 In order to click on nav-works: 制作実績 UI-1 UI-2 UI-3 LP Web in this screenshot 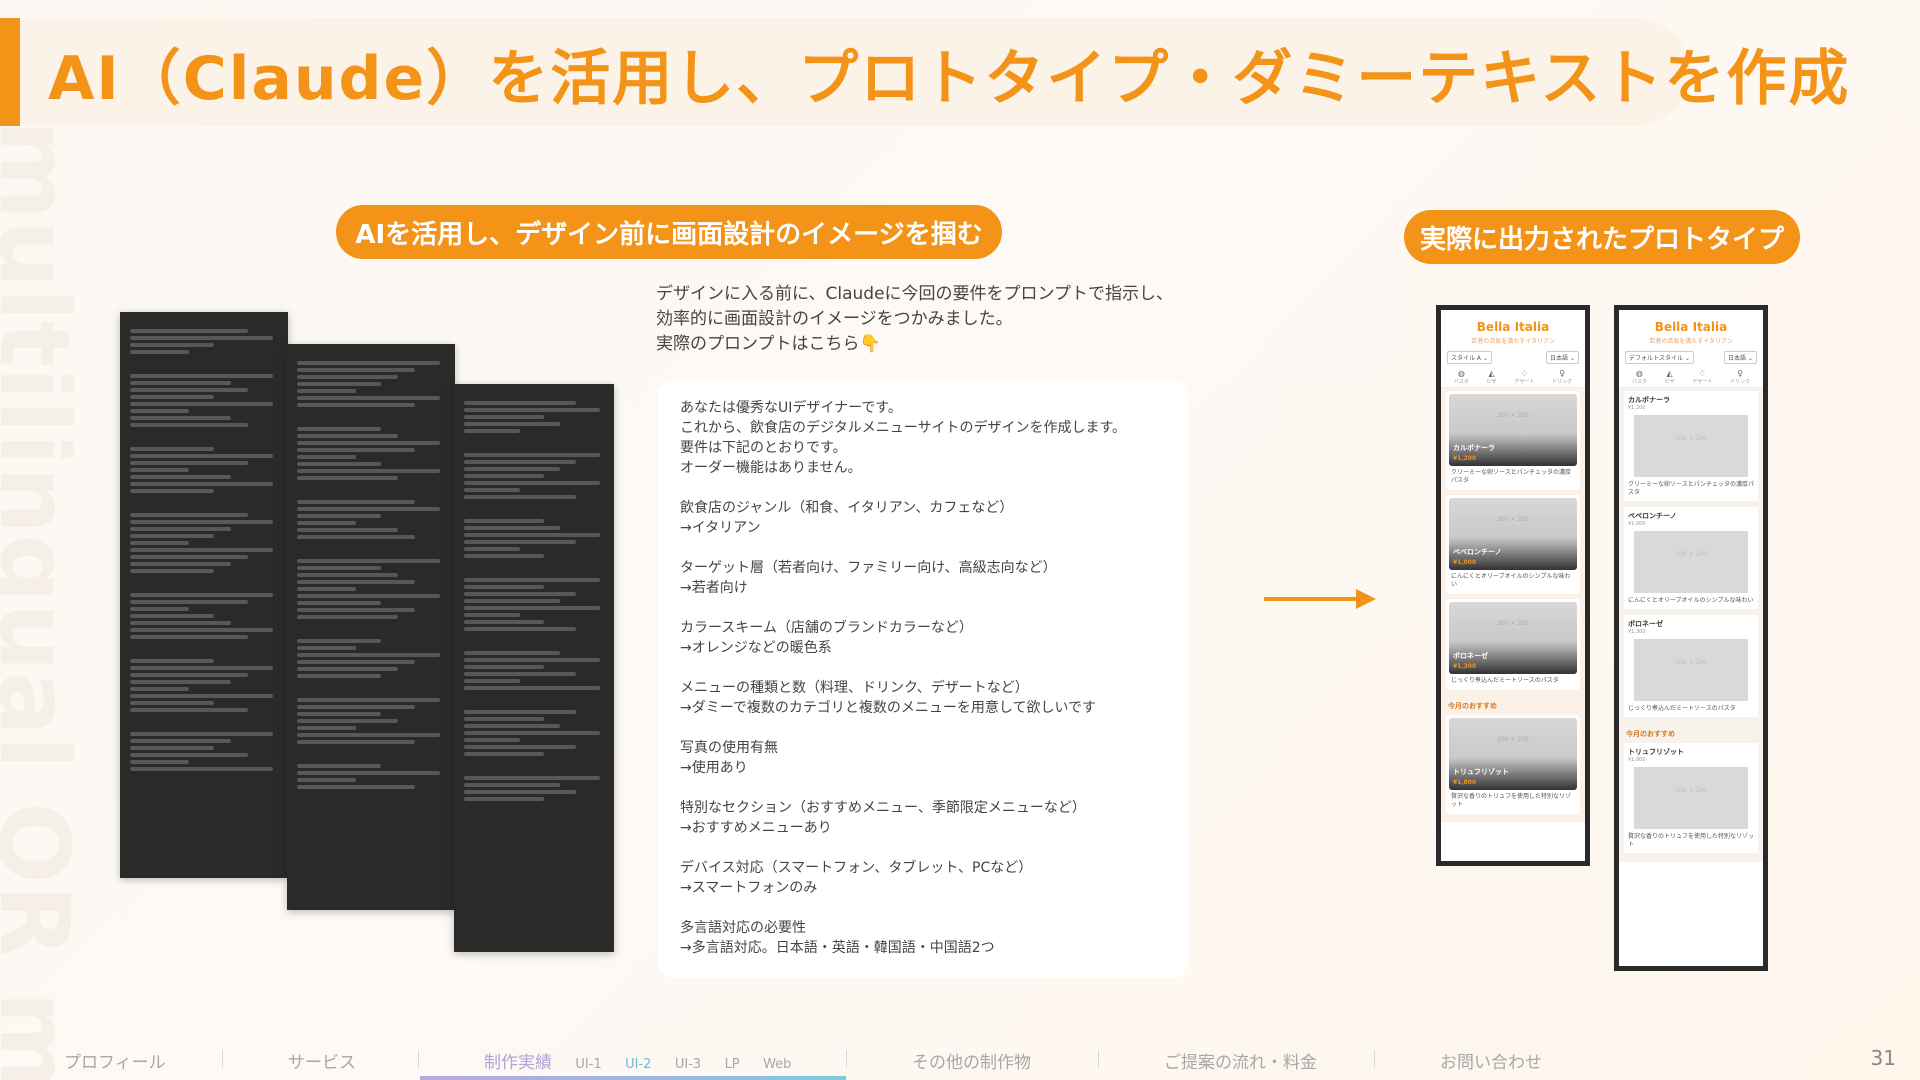, I will do `click(637, 1060)`.